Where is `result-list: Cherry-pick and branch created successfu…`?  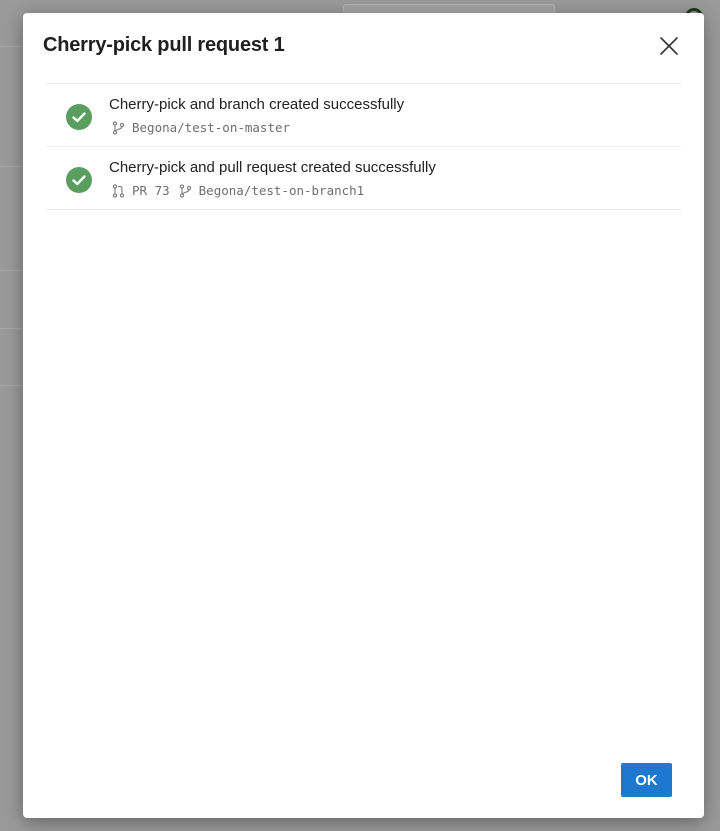 result-list: Cherry-pick and branch created successfu… is located at coordinates (363, 146).